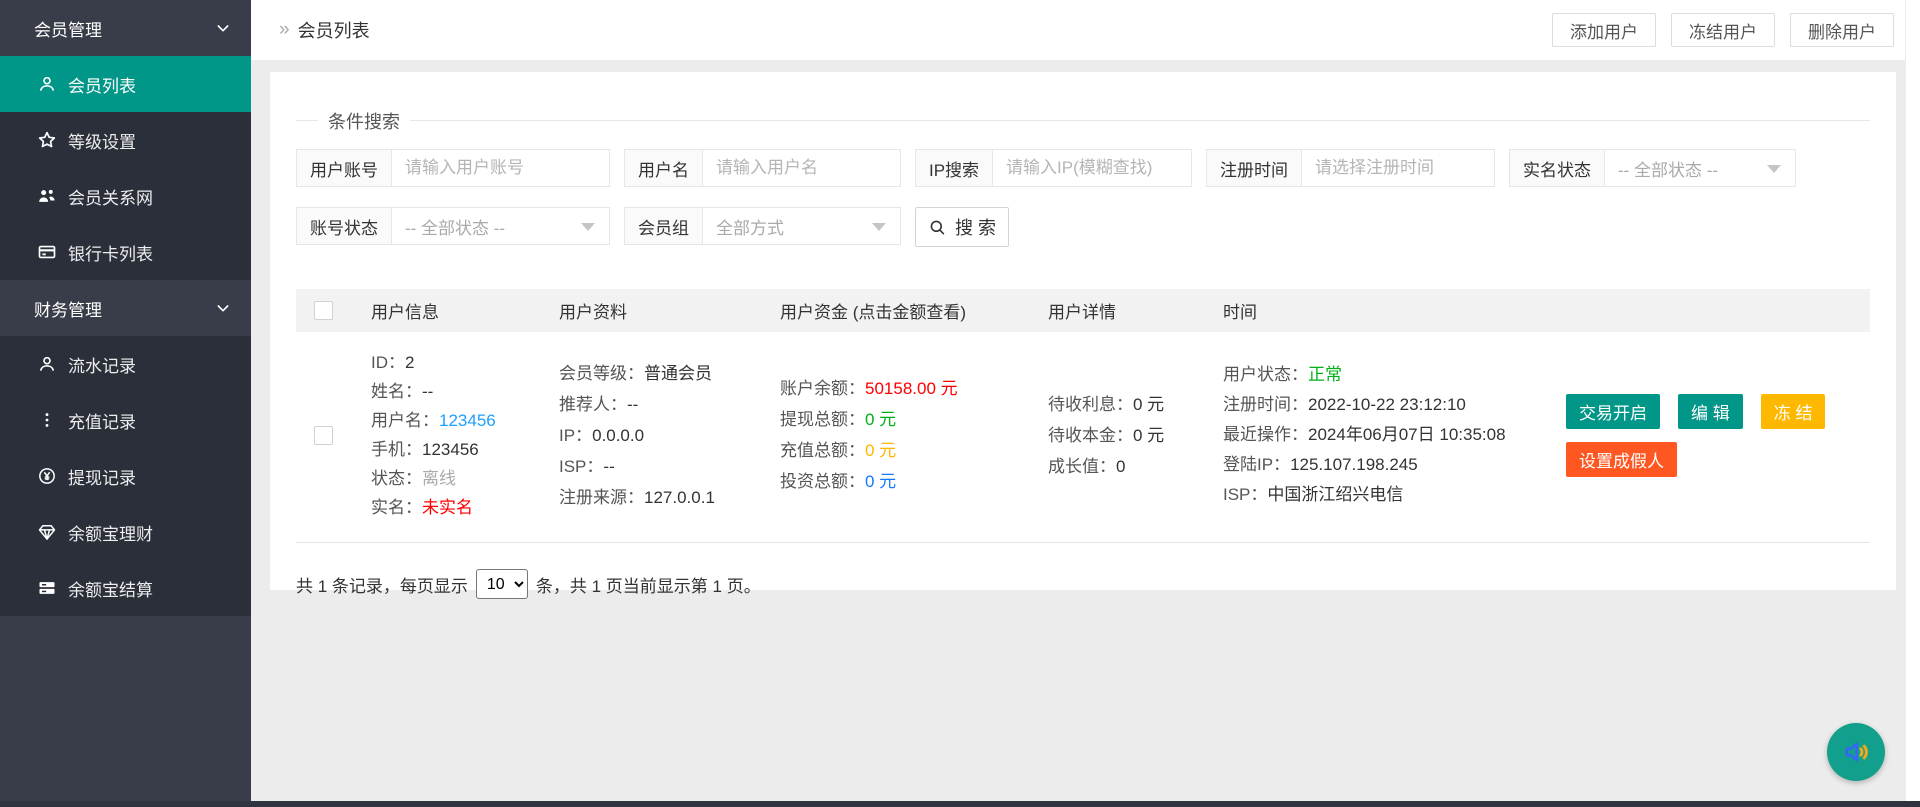 This screenshot has height=807, width=1920. What do you see at coordinates (47, 196) in the screenshot?
I see `users-icon` at bounding box center [47, 196].